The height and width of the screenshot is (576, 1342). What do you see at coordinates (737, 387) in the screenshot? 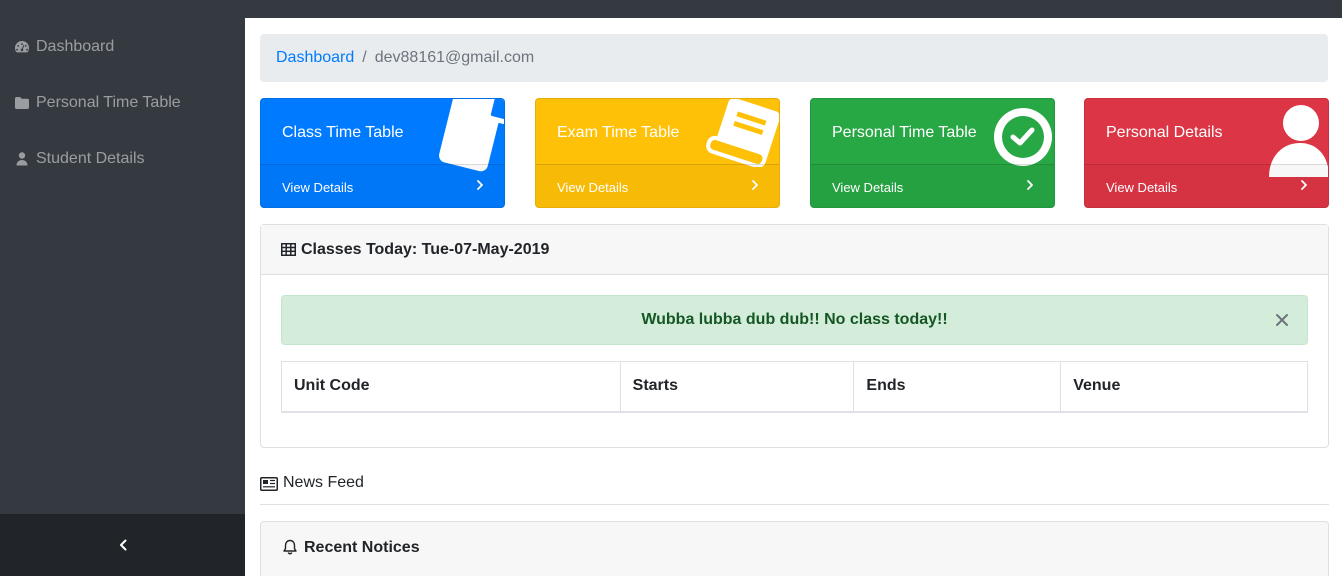
I see `column-header-starts: Starts` at bounding box center [737, 387].